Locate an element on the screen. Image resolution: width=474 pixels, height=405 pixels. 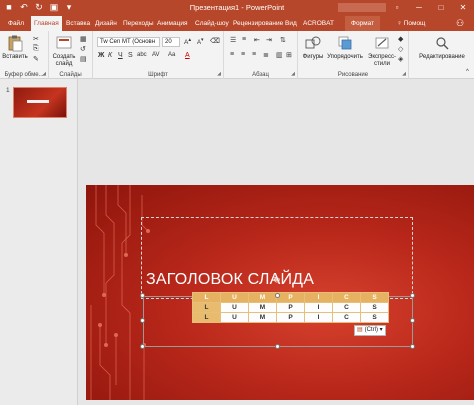
quick-styles-button: Экспресс- стили is located at coordinates (382, 51).